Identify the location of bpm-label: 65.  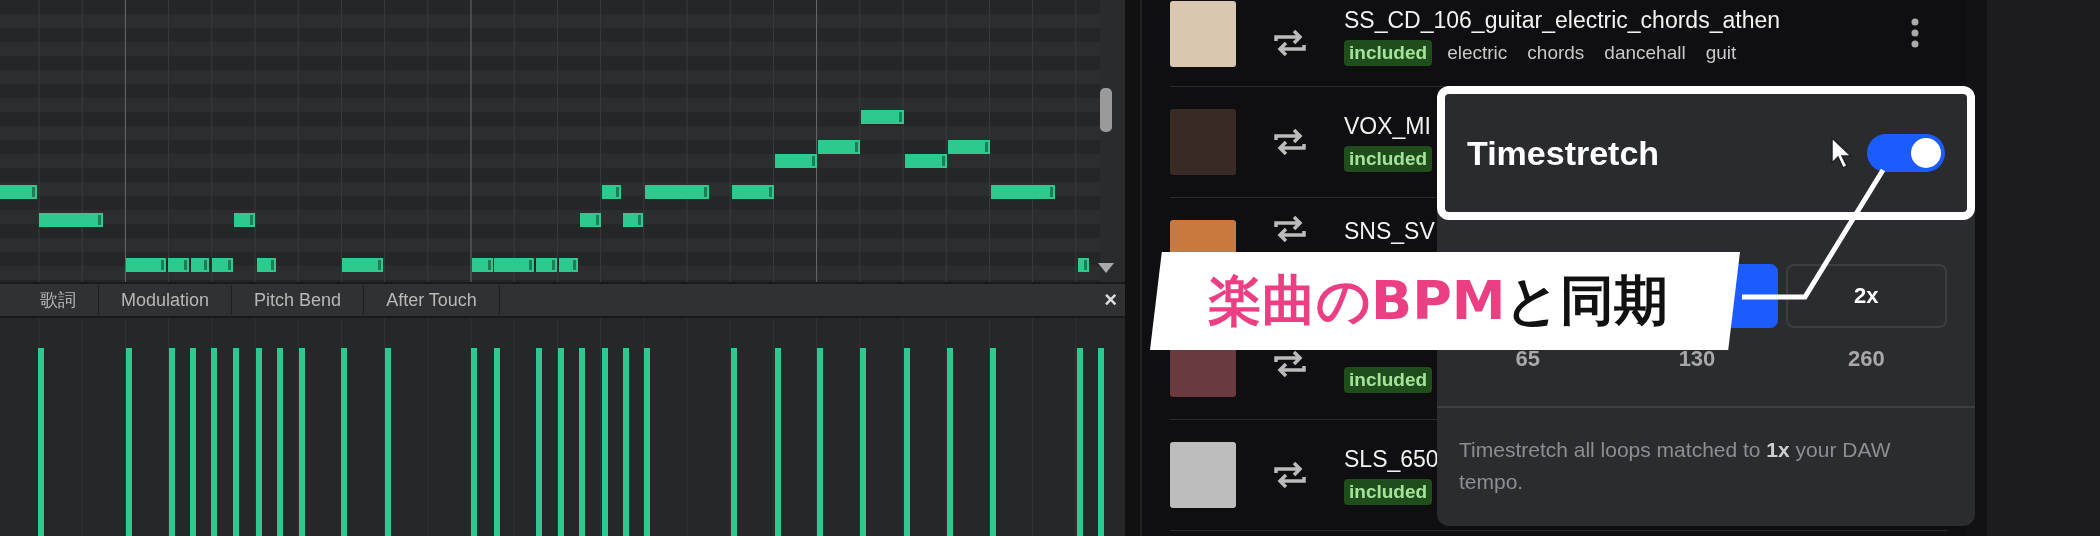
(1527, 358).